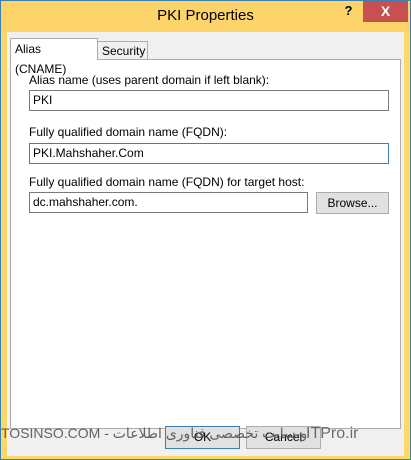  I want to click on fqdn-input: PKI.Mahshaher.Com, so click(209, 153).